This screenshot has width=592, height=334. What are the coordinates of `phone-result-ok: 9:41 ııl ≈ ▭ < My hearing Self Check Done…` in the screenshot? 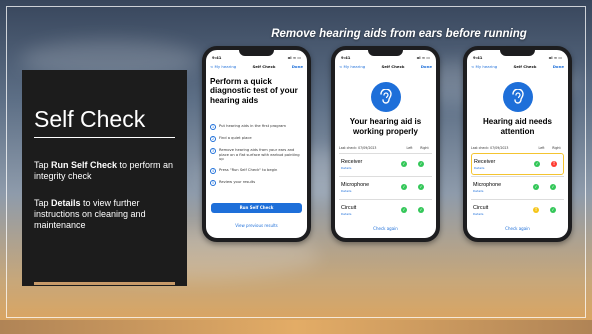 It's located at (385, 144).